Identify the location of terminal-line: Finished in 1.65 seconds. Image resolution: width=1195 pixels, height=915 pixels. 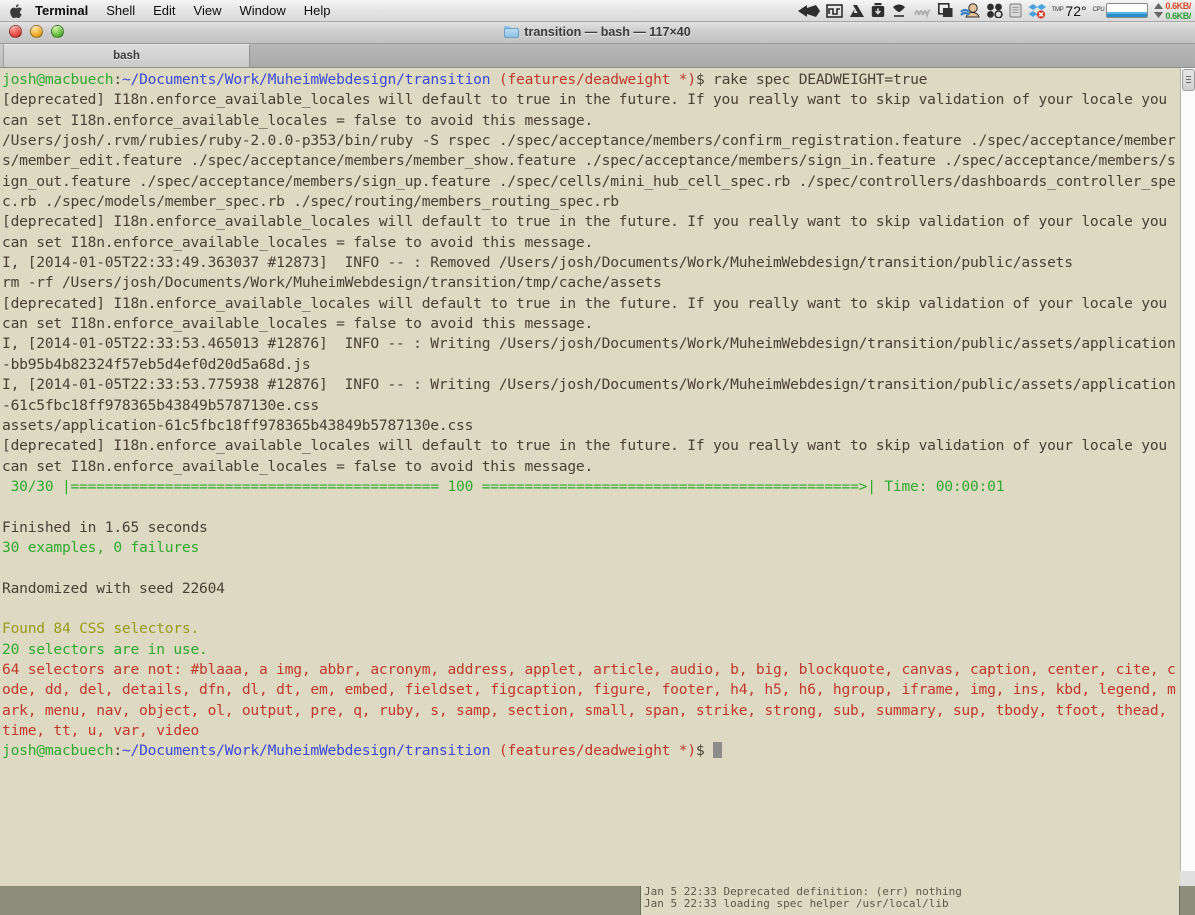
(591, 528).